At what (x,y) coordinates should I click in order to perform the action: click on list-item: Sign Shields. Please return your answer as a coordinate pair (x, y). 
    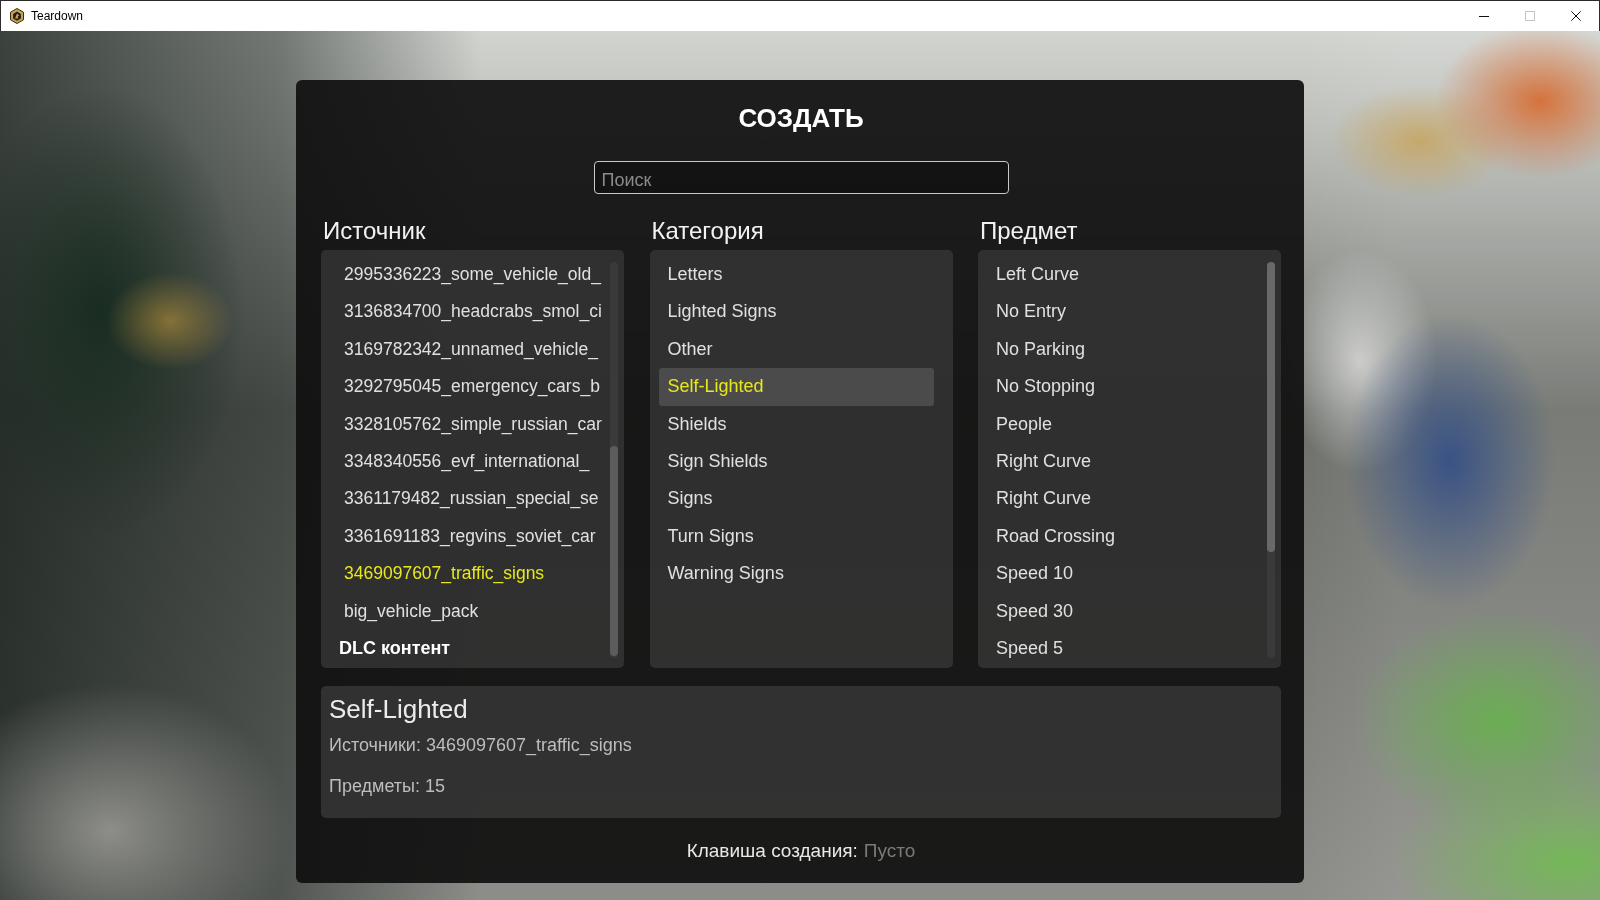
    Looking at the image, I should click on (796, 461).